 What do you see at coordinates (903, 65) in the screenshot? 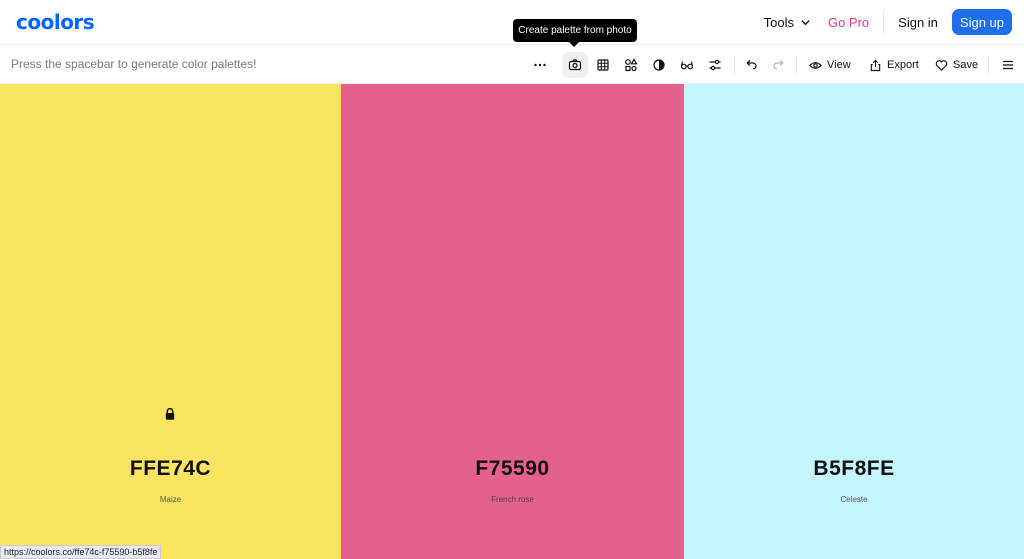
I see `export-label: Export` at bounding box center [903, 65].